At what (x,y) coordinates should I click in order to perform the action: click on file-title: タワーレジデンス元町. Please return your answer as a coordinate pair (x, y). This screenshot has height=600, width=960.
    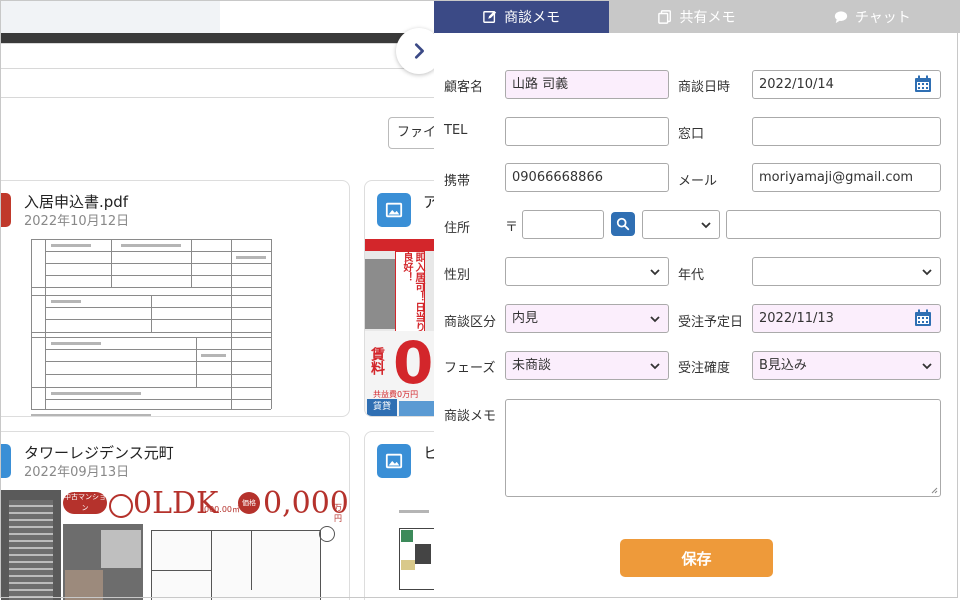
    Looking at the image, I should click on (99, 453).